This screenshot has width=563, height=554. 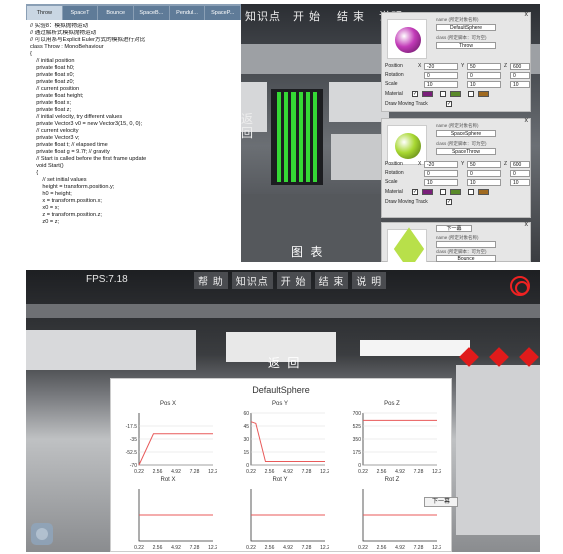 I want to click on code-line: // current velocity, so click(x=54, y=131).